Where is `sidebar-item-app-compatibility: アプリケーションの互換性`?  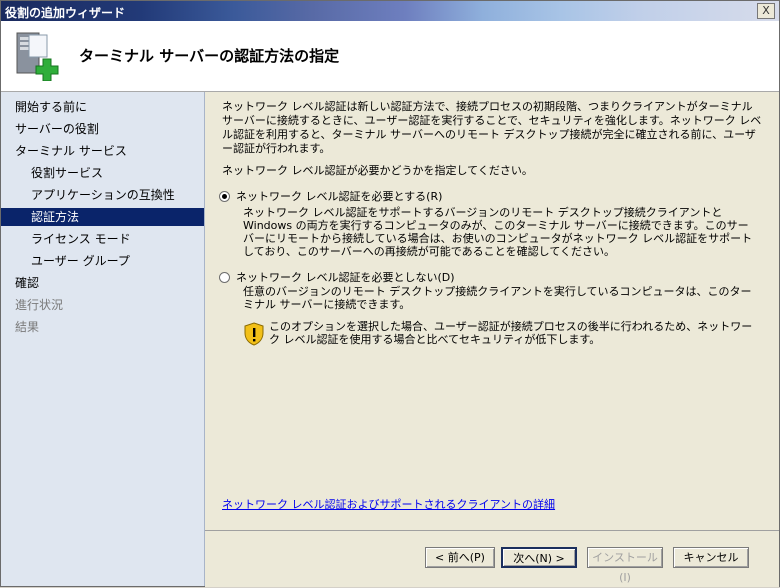
sidebar-item-app-compatibility: アプリケーションの互換性 is located at coordinates (102, 195).